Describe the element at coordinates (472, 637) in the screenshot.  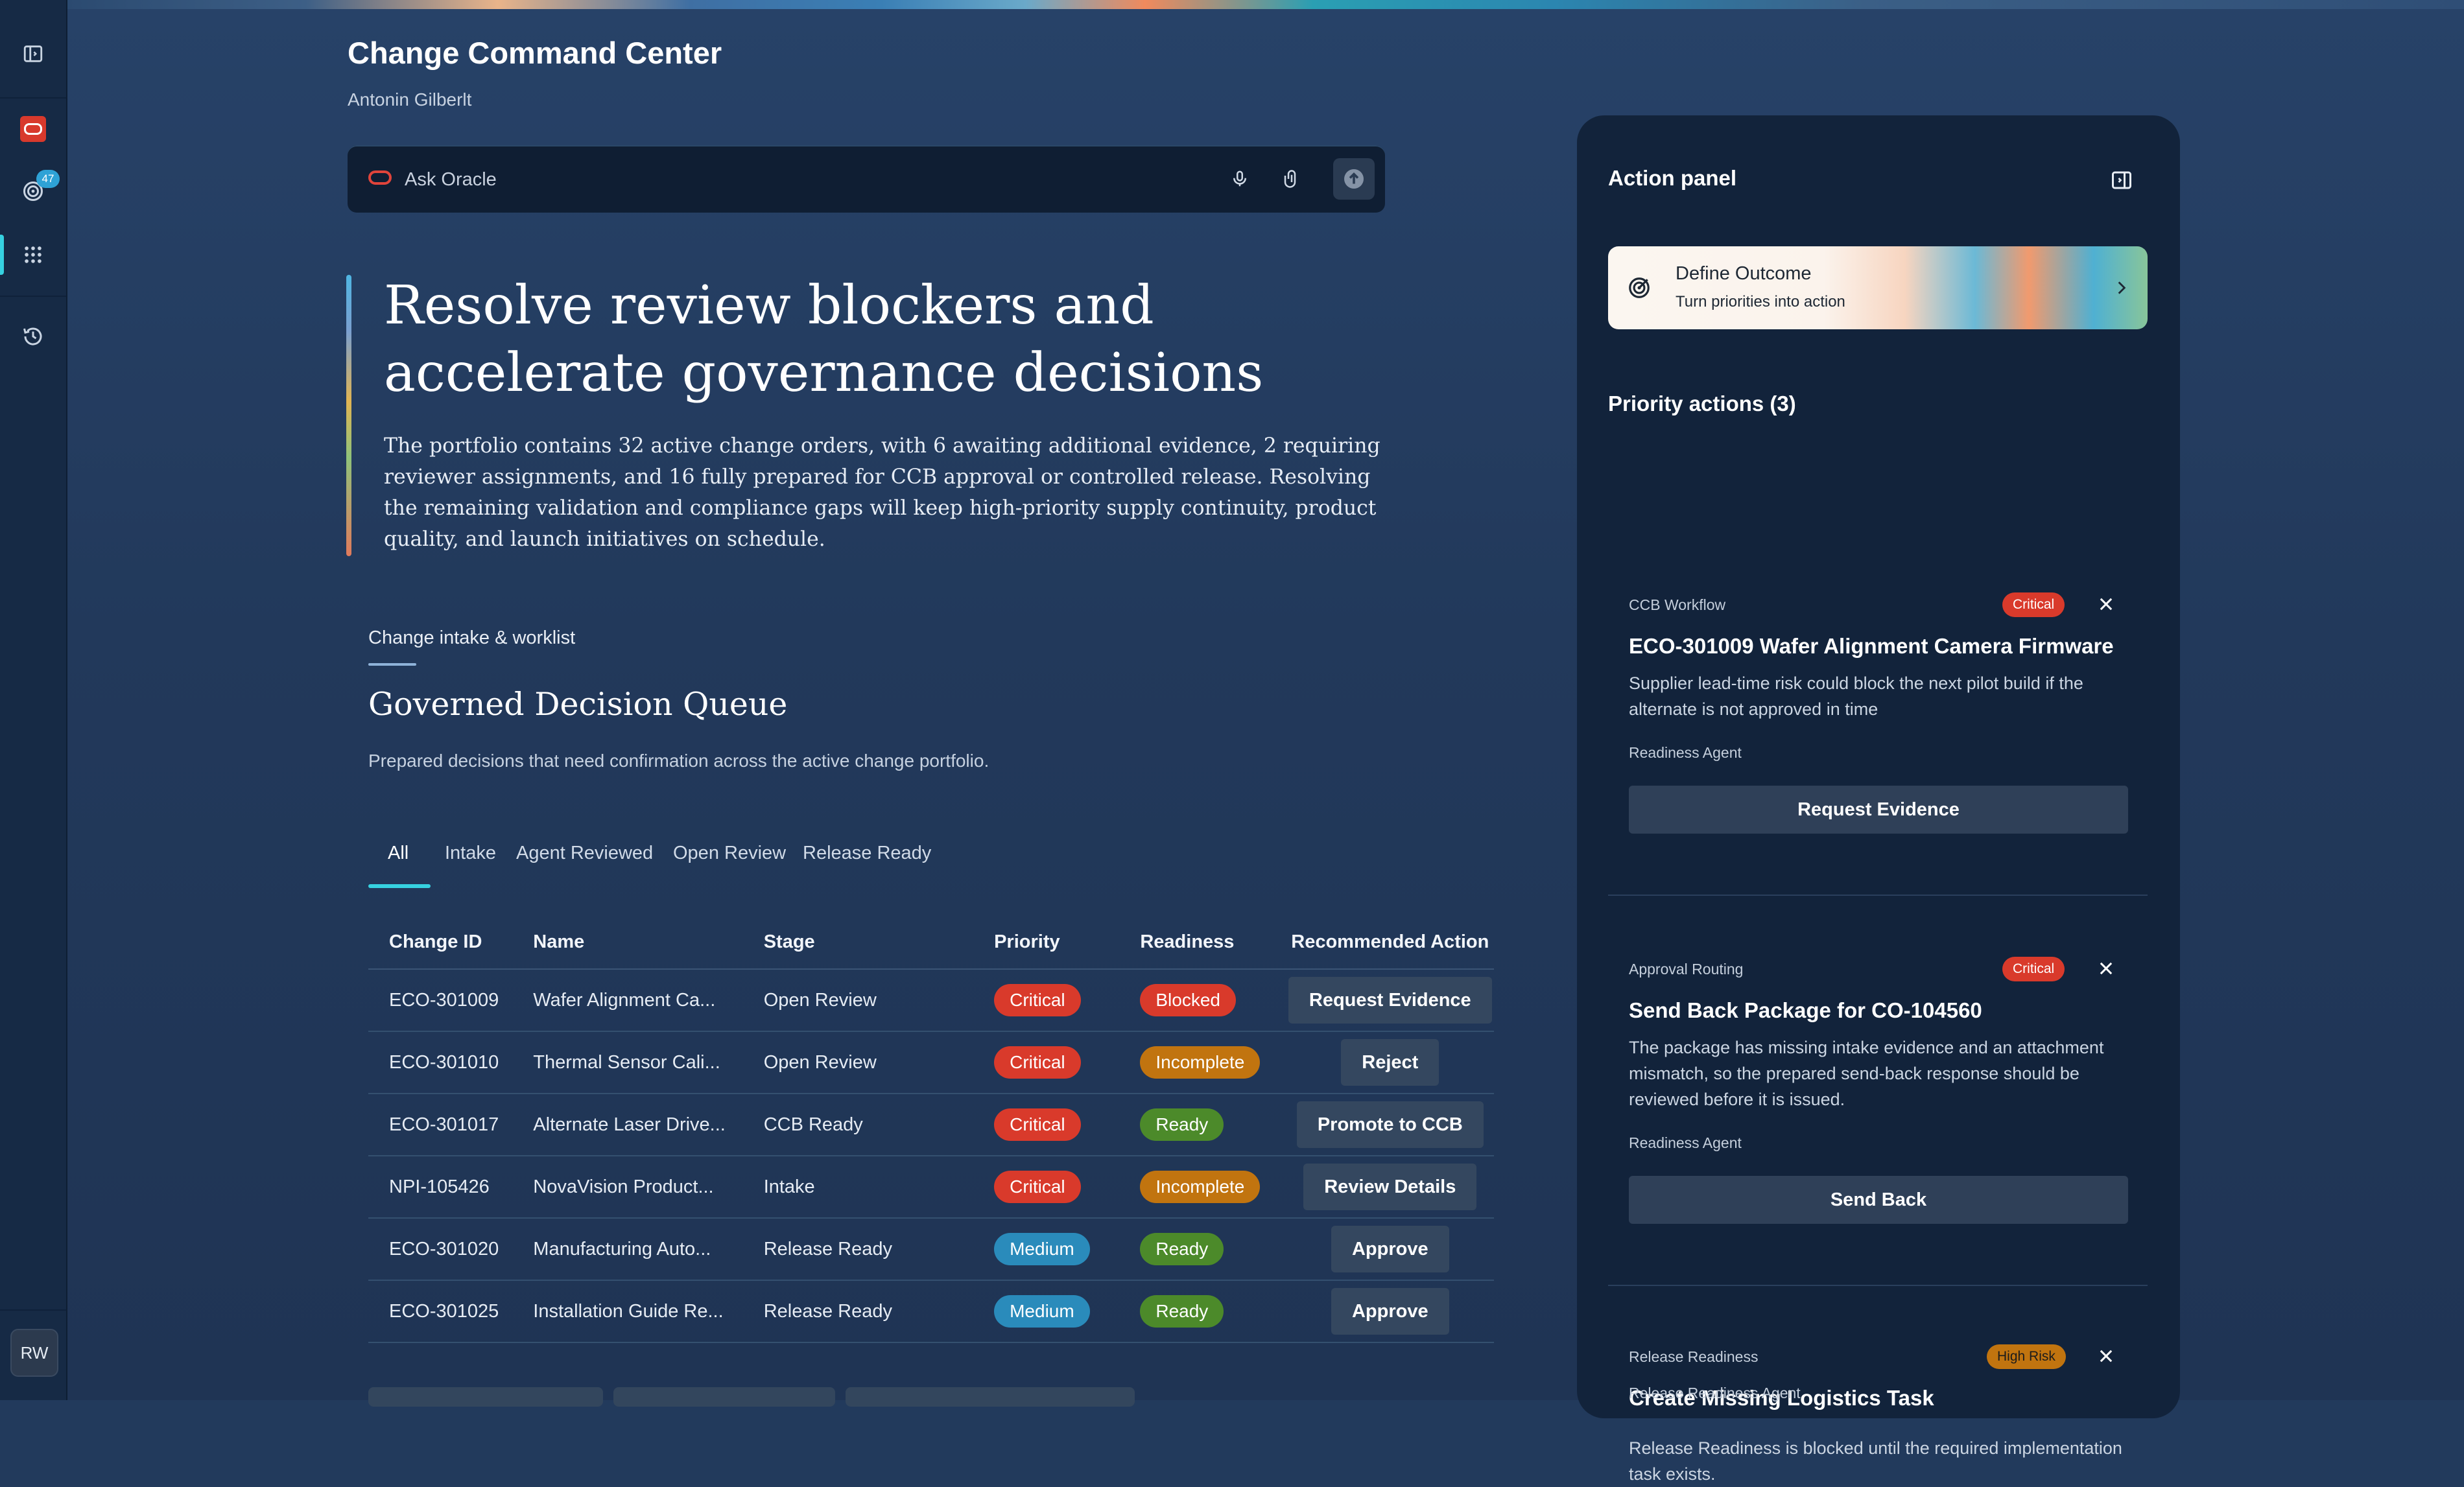
I see `section-label: Change intake & worklist` at that location.